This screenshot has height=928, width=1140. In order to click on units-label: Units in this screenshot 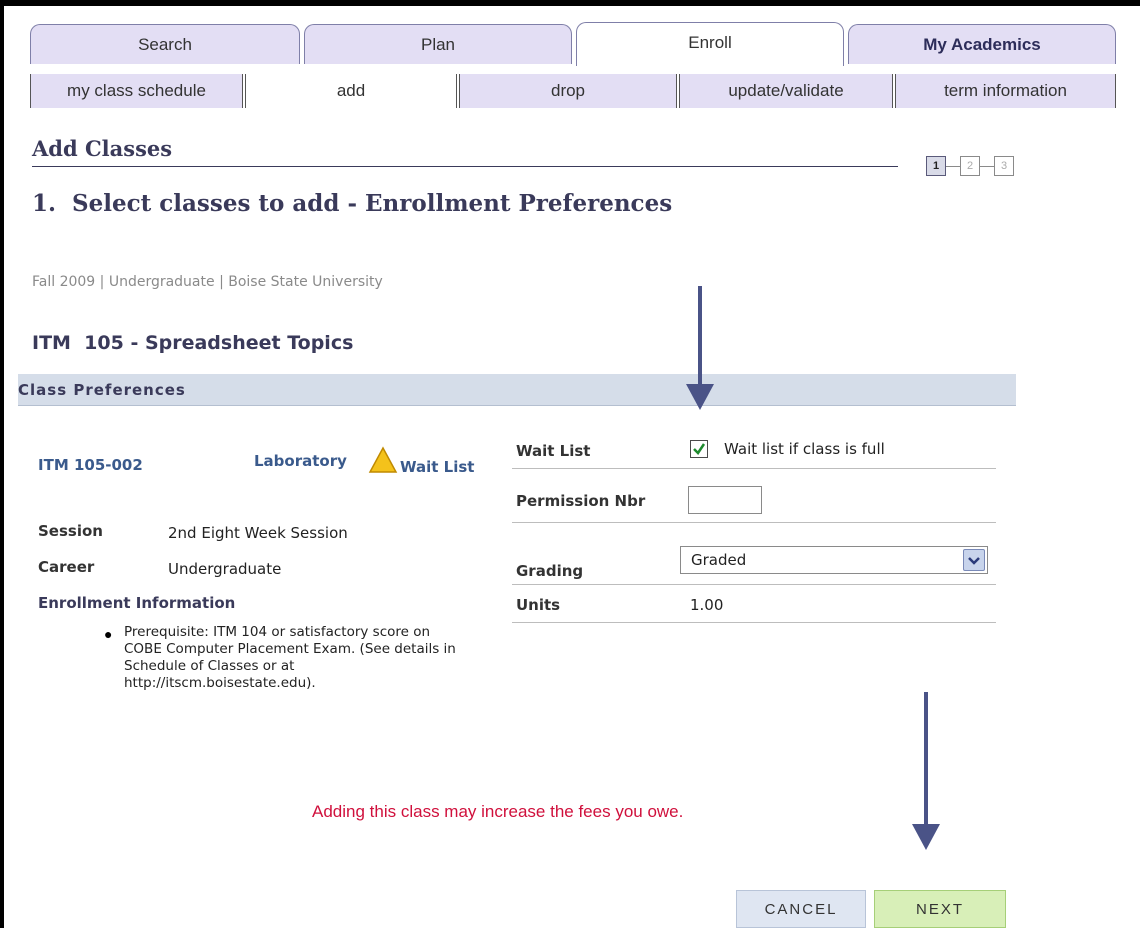, I will do `click(538, 605)`.